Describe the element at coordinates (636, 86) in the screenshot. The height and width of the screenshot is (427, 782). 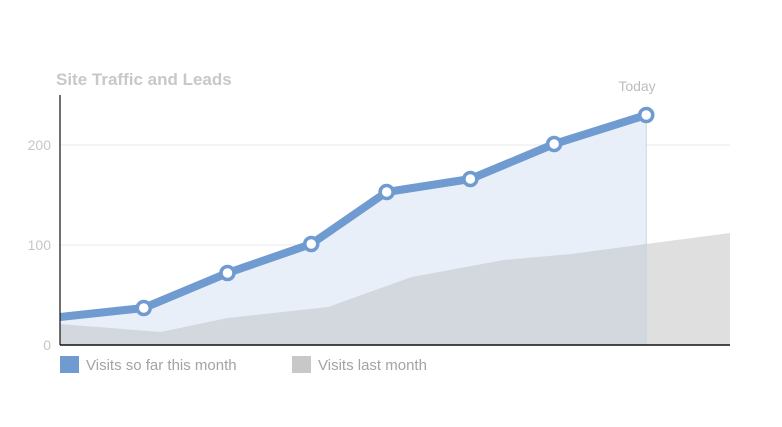
I see `today-annotation: Today` at that location.